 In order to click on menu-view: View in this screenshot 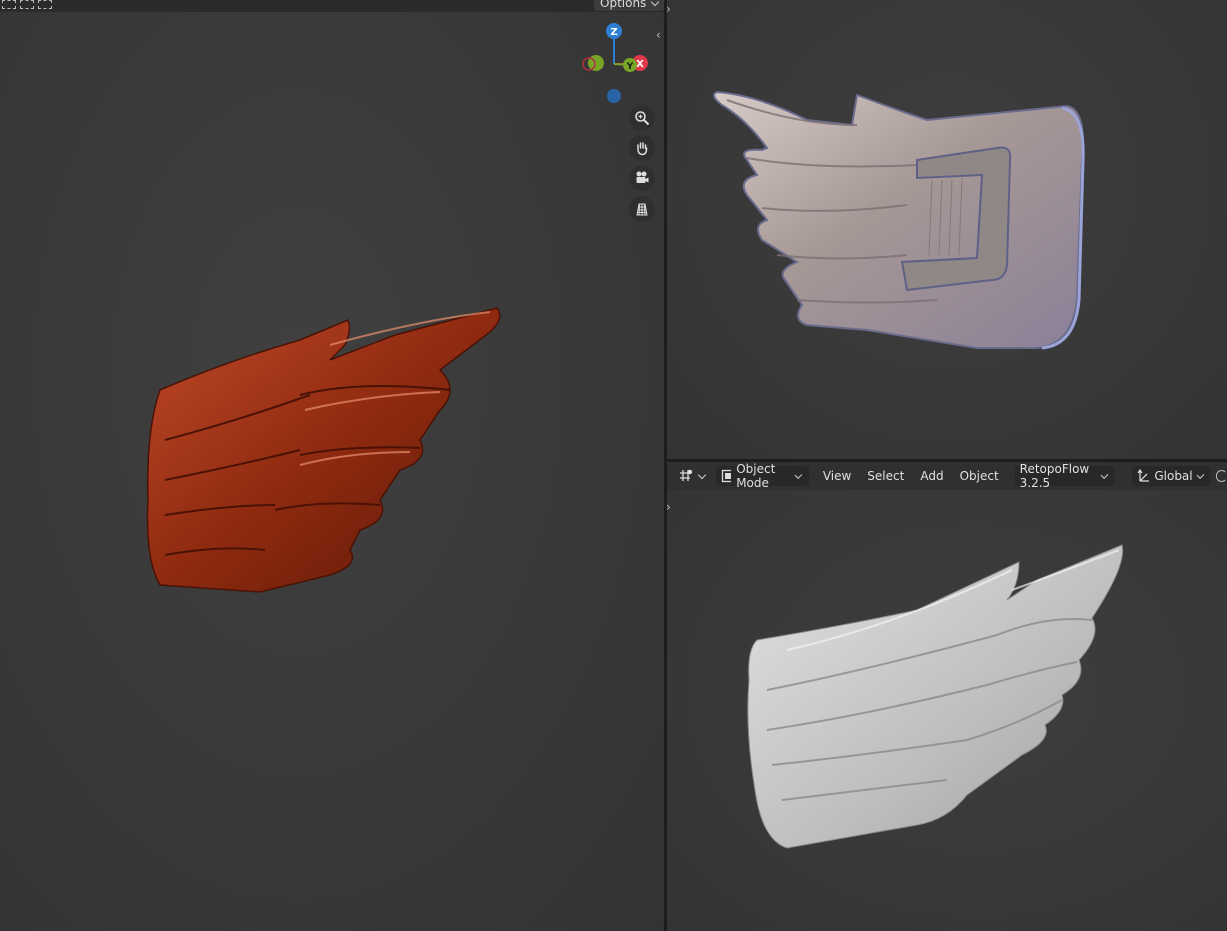, I will do `click(837, 476)`.